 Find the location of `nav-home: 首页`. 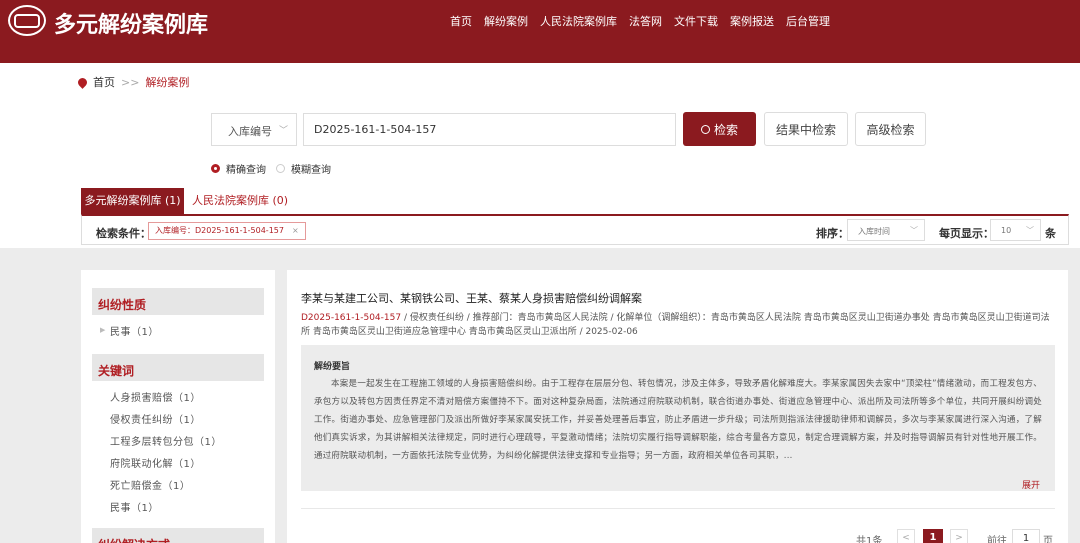

nav-home: 首页 is located at coordinates (461, 21).